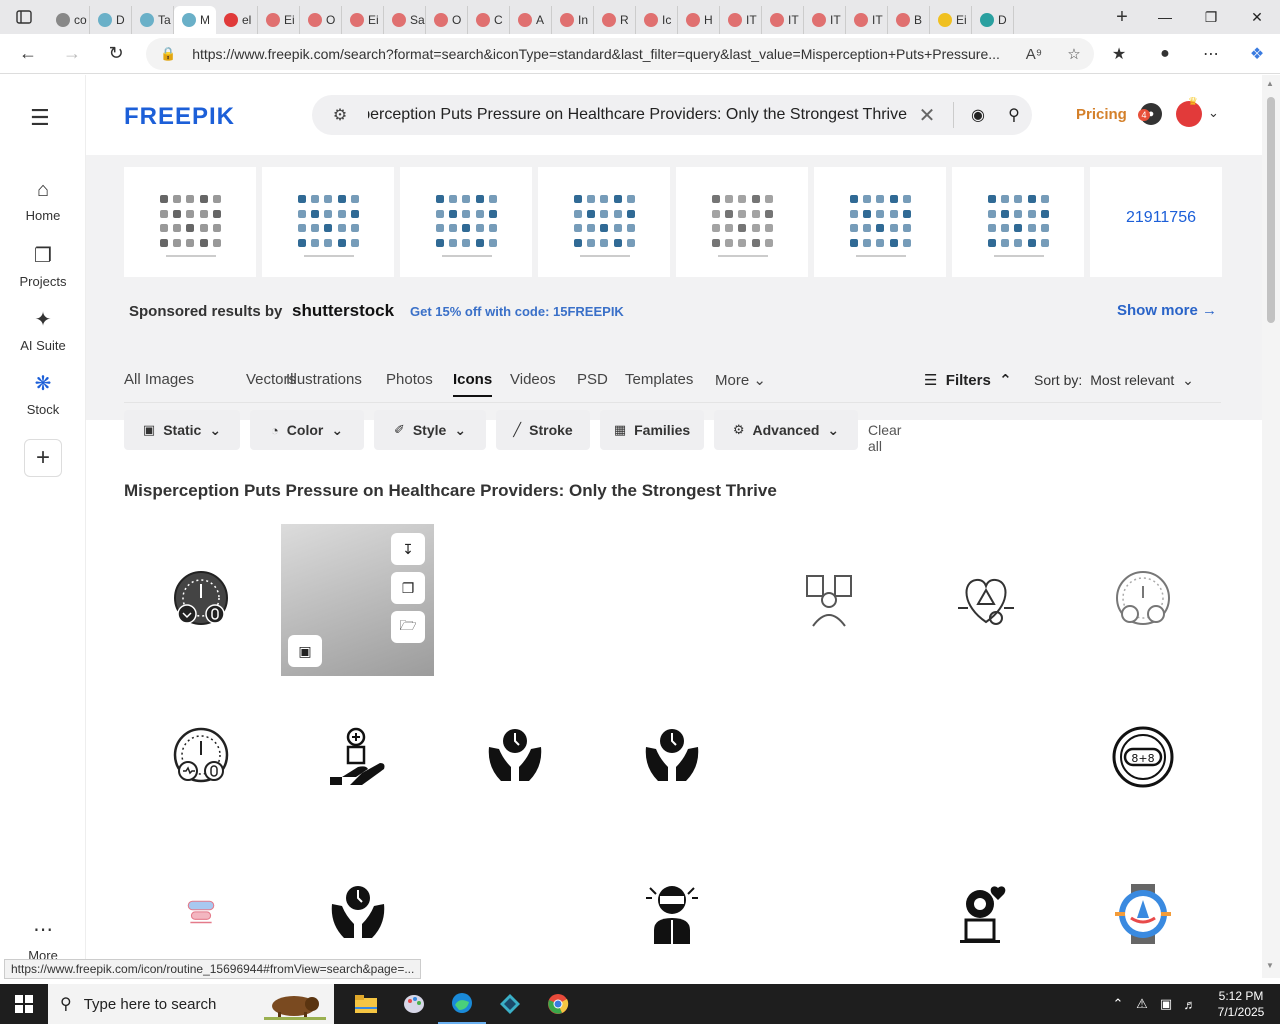 The image size is (1280, 1024). Describe the element at coordinates (1257, 17) in the screenshot. I see `close-window-icon: ✕` at that location.